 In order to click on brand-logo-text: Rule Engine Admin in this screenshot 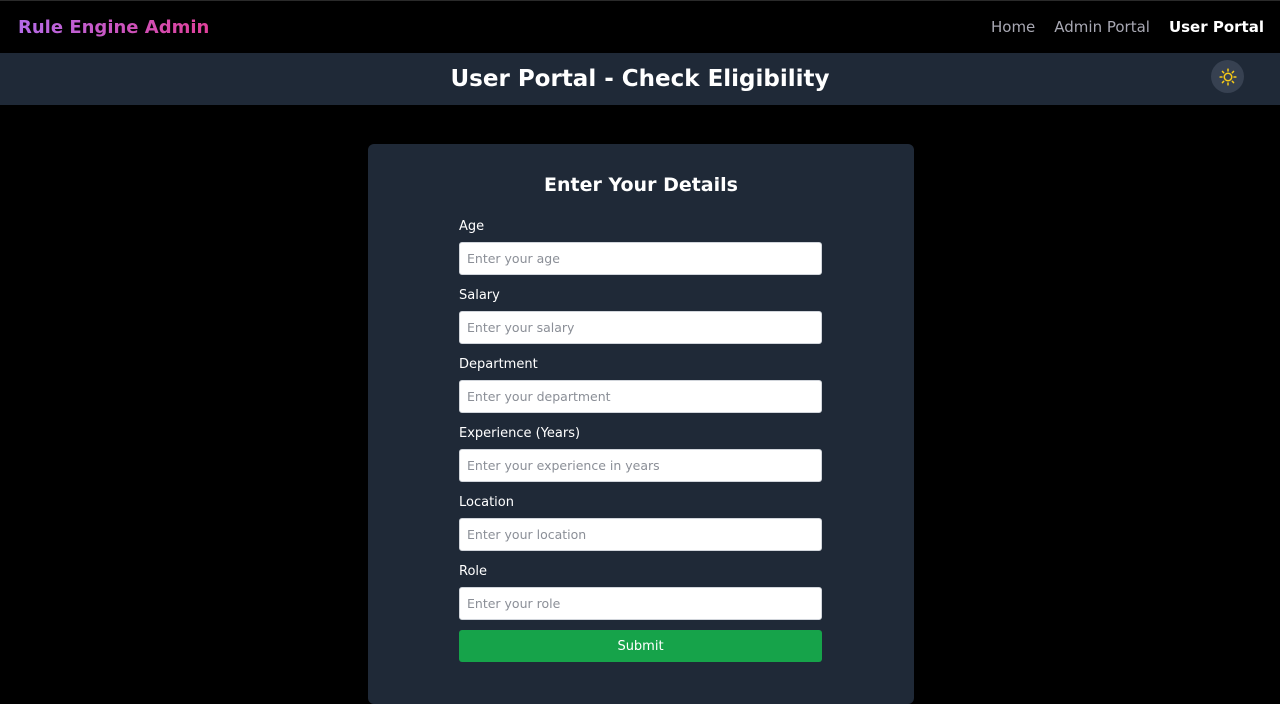, I will do `click(113, 27)`.